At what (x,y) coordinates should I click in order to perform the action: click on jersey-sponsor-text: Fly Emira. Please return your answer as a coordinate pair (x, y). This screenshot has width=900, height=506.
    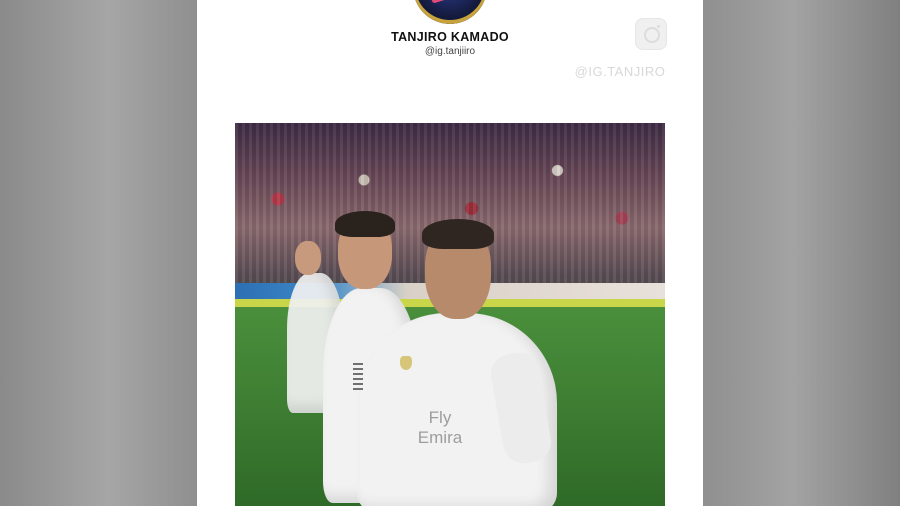
    Looking at the image, I should click on (440, 427).